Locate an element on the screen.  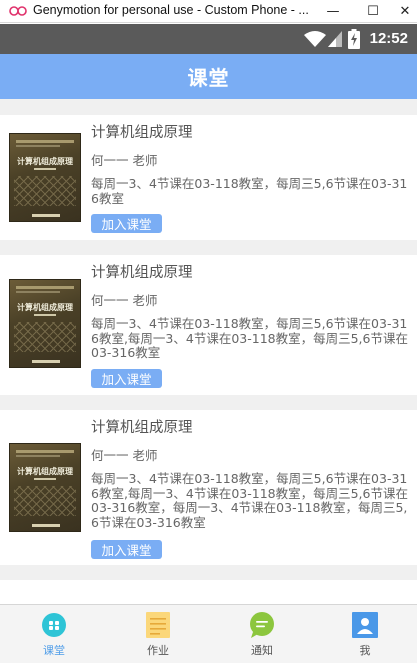
tab-label: 我 is located at coordinates (365, 650).